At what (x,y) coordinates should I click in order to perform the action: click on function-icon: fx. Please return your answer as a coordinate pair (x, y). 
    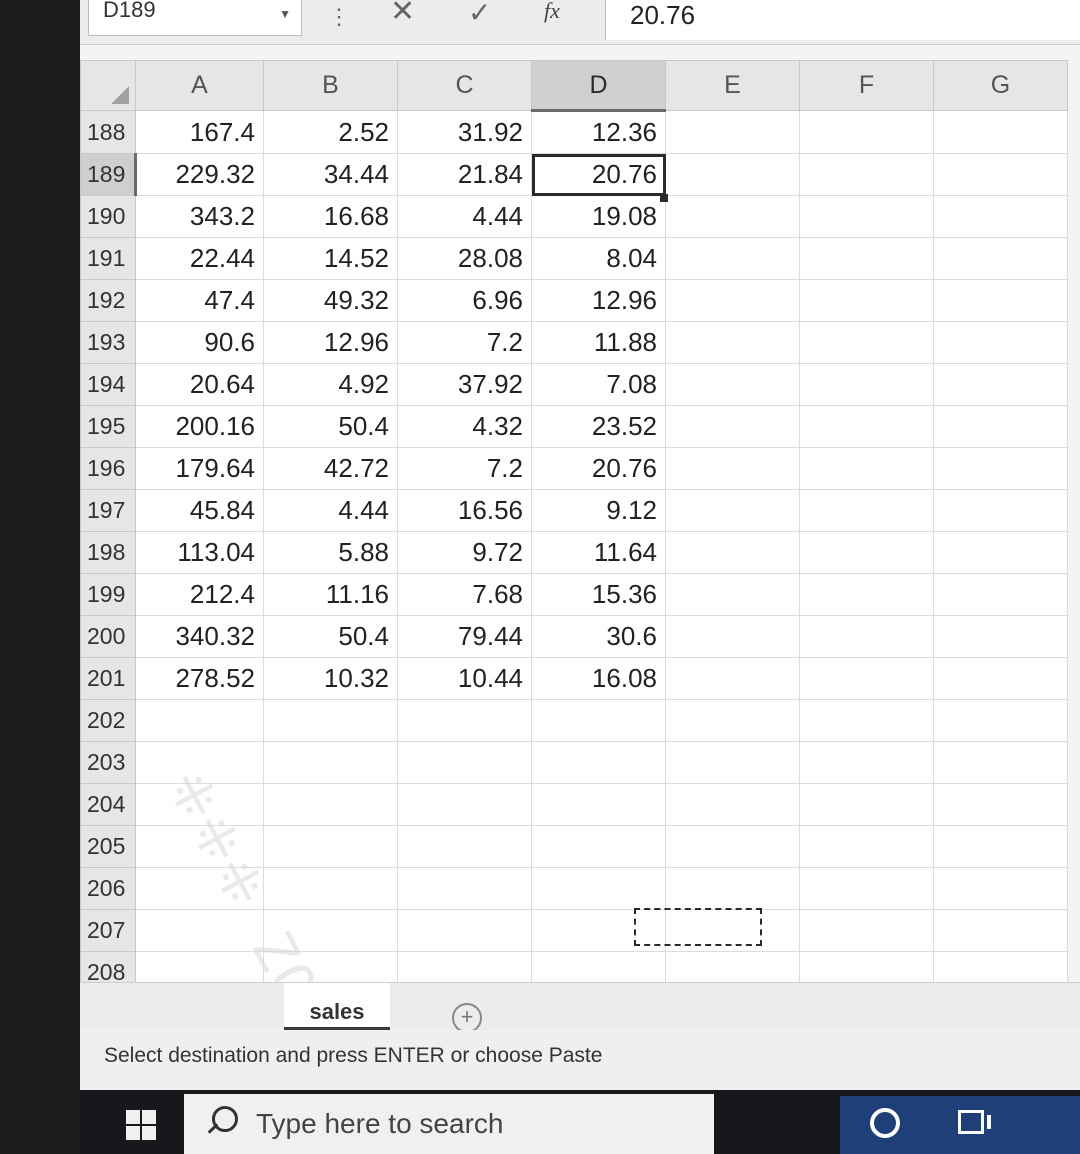
    Looking at the image, I should click on (552, 12).